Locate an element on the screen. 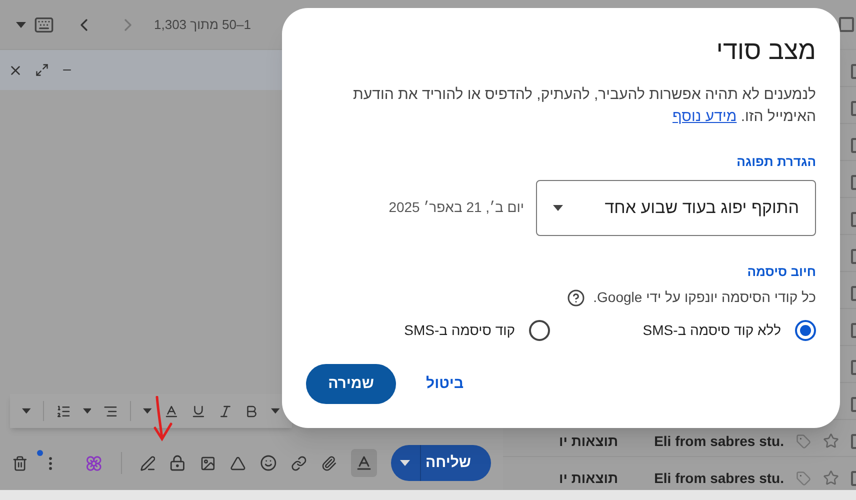 This screenshot has width=856, height=500. cancel-button: ביטול is located at coordinates (445, 384).